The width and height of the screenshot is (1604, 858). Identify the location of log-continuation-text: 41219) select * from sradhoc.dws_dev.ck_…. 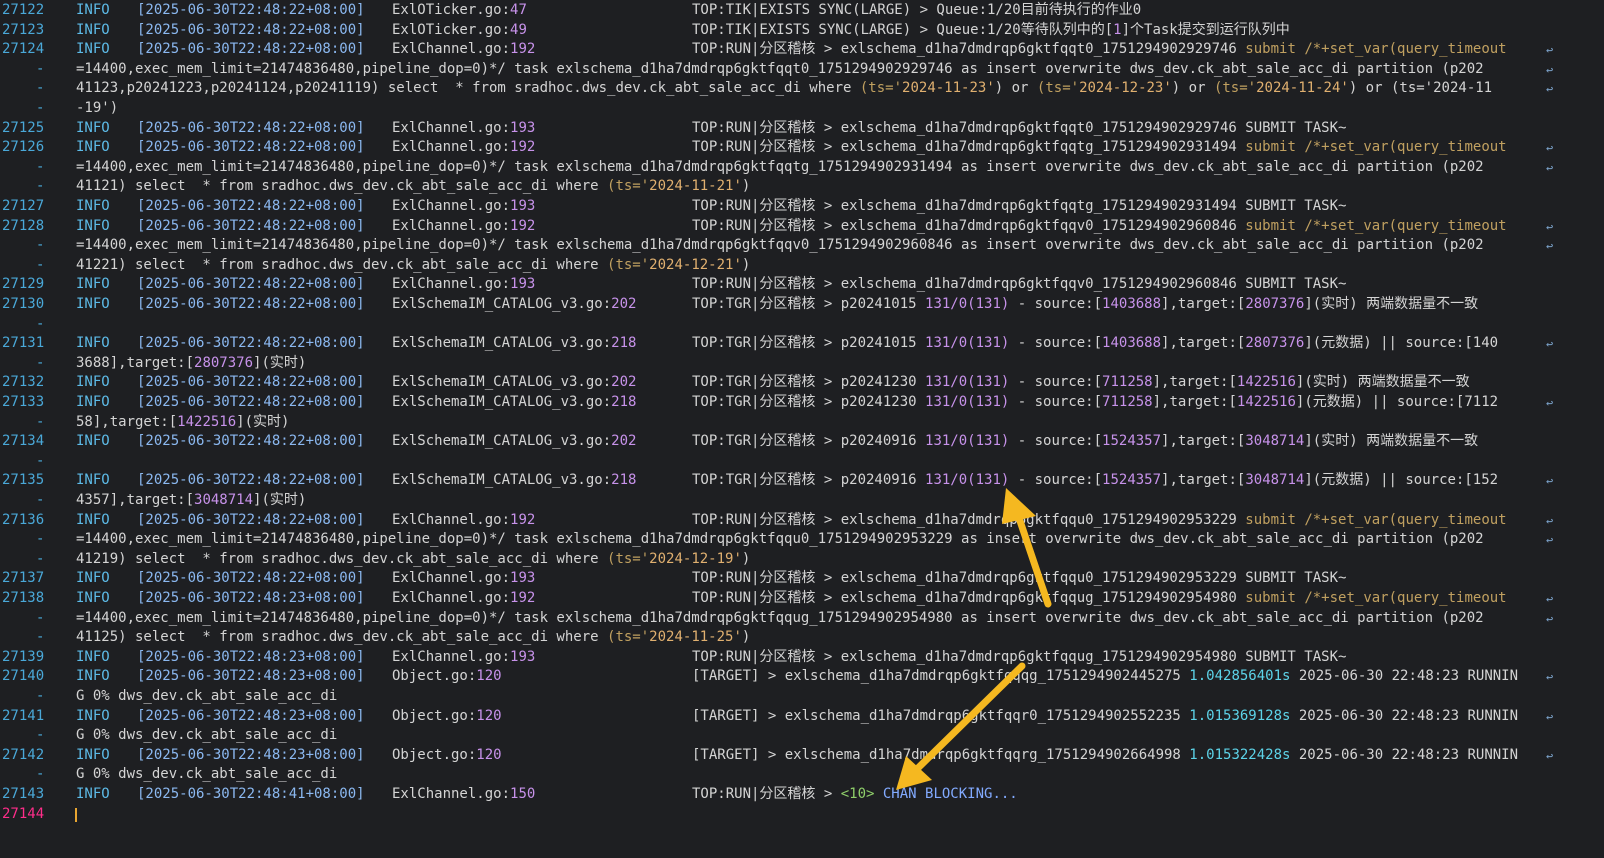
(836, 560).